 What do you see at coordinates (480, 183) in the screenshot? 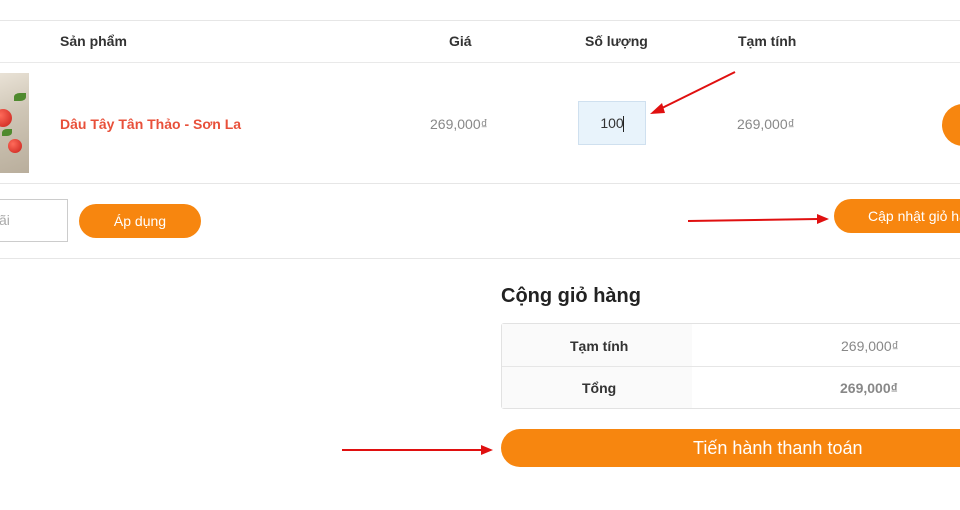
I see `row-border` at bounding box center [480, 183].